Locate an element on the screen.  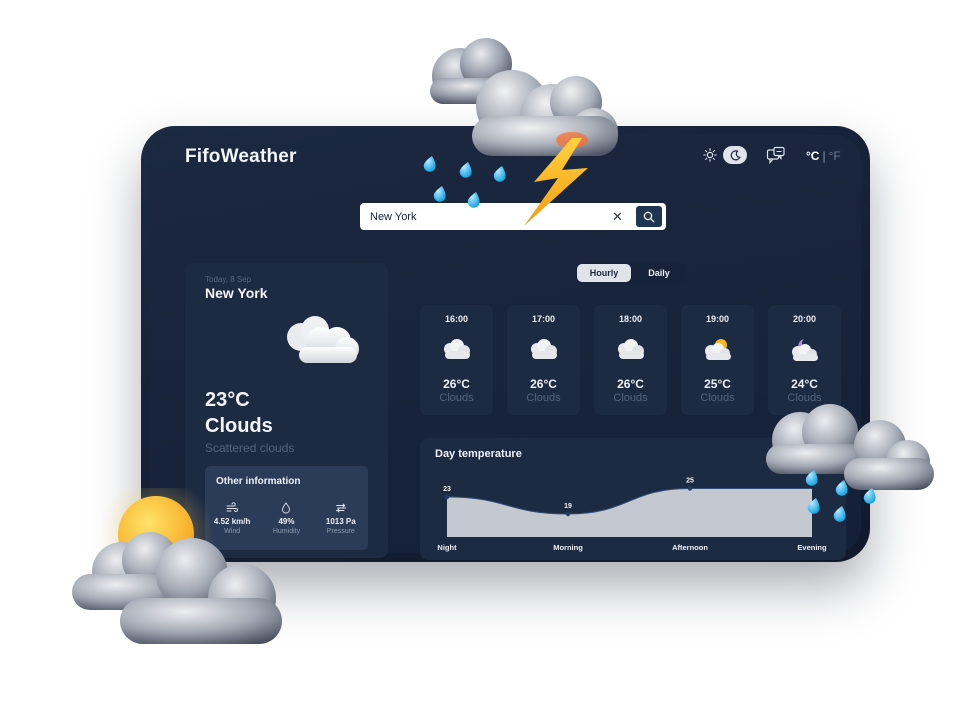
hourly-card: 19:00 25°C Clouds is located at coordinates (717, 360).